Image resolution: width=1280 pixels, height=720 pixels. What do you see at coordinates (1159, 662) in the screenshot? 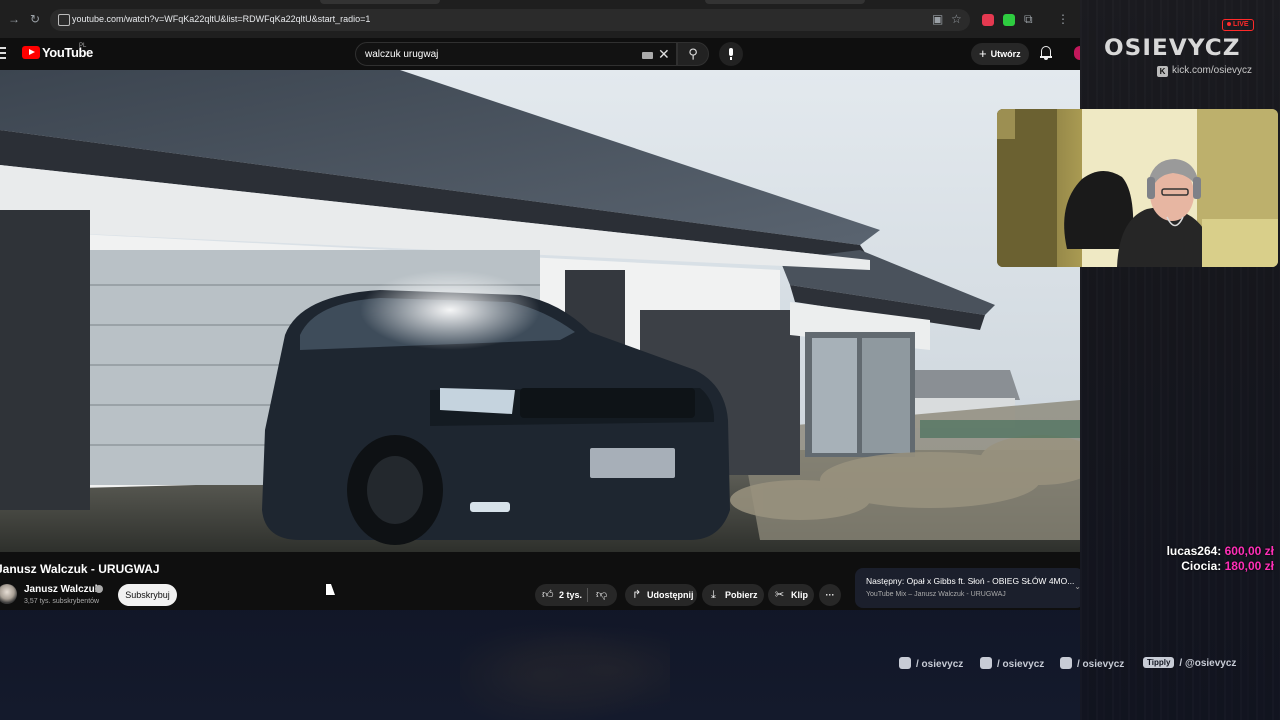
I see `tipply-badge: Tipply` at bounding box center [1159, 662].